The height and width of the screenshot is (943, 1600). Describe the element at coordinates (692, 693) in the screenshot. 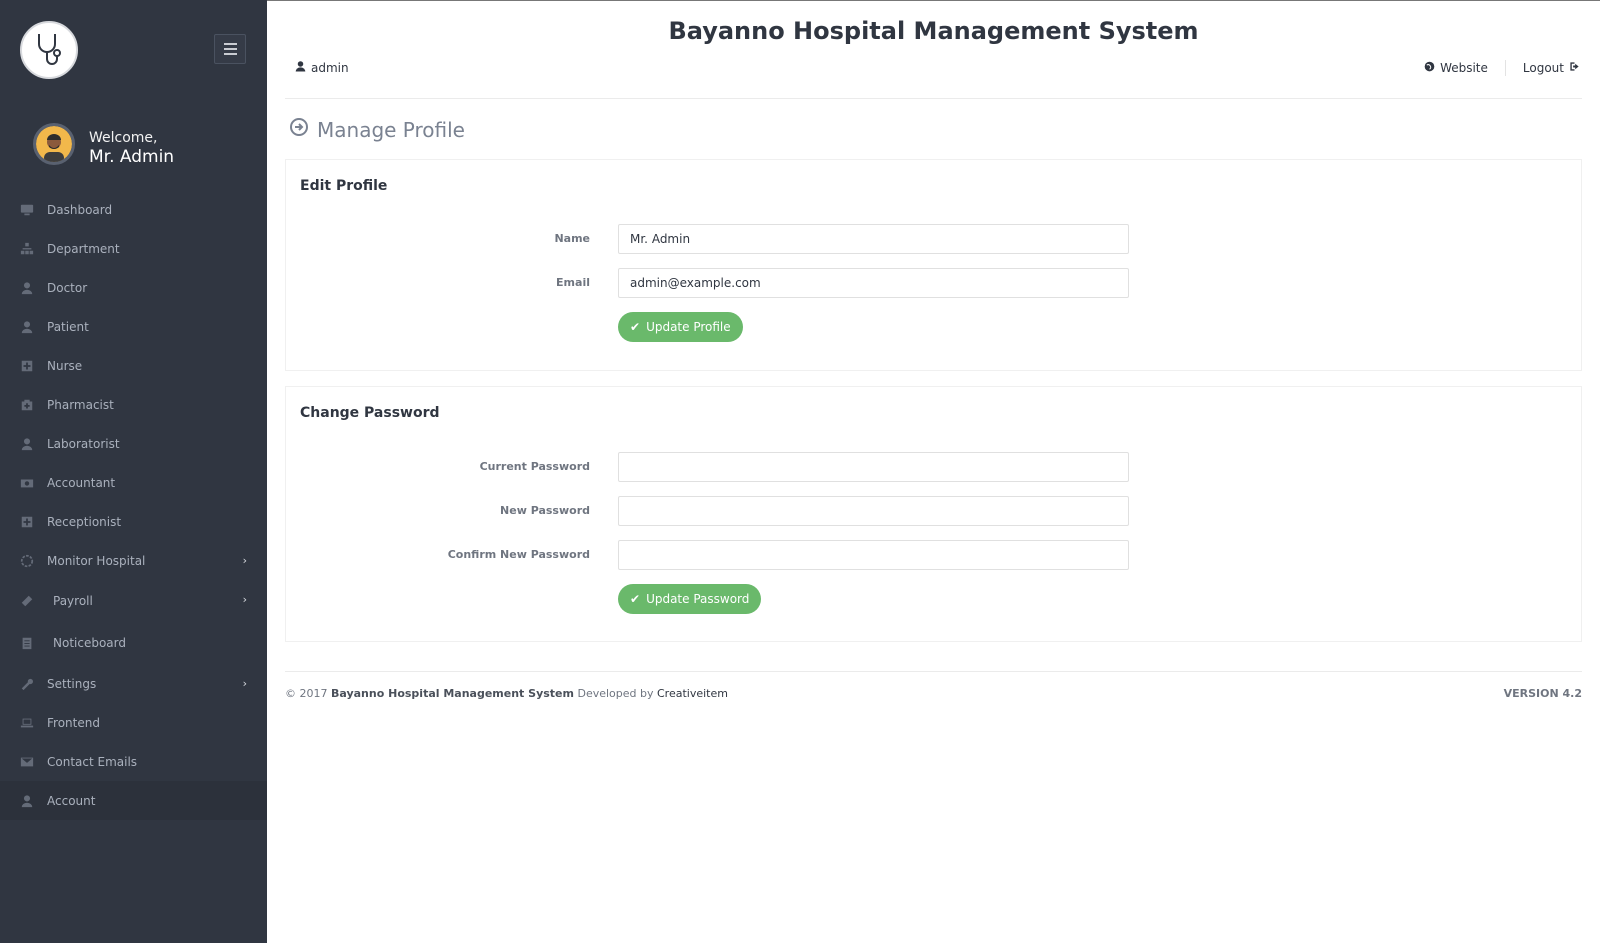

I see `footer-developer-link: Creativeitem` at that location.